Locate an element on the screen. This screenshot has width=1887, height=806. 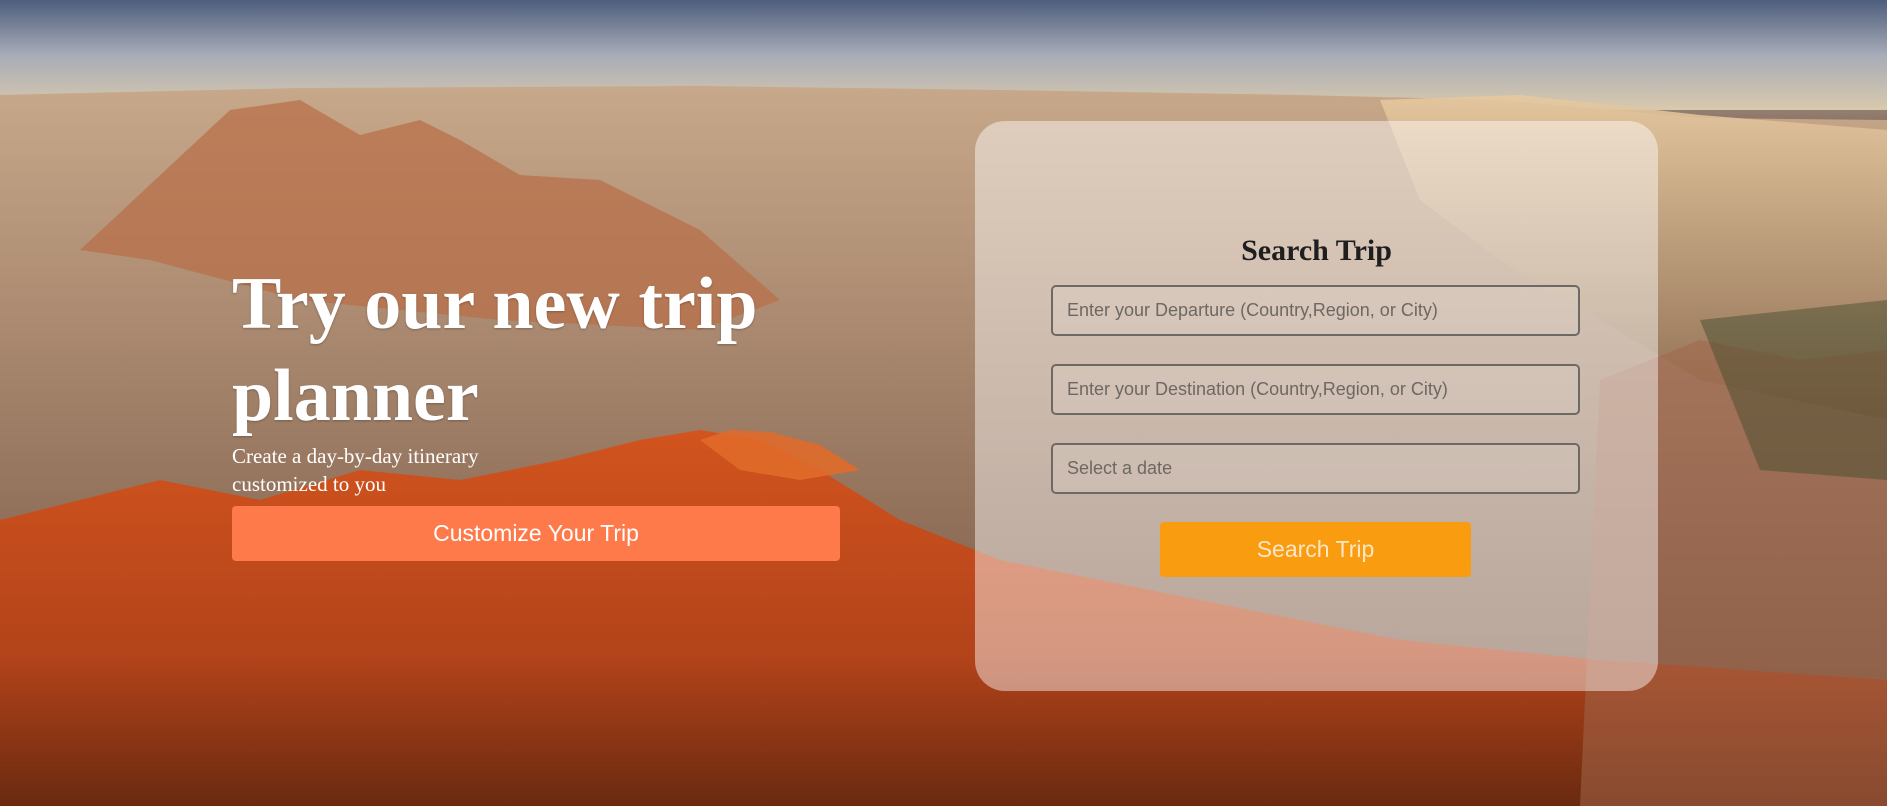
destination-input is located at coordinates (1315, 389).